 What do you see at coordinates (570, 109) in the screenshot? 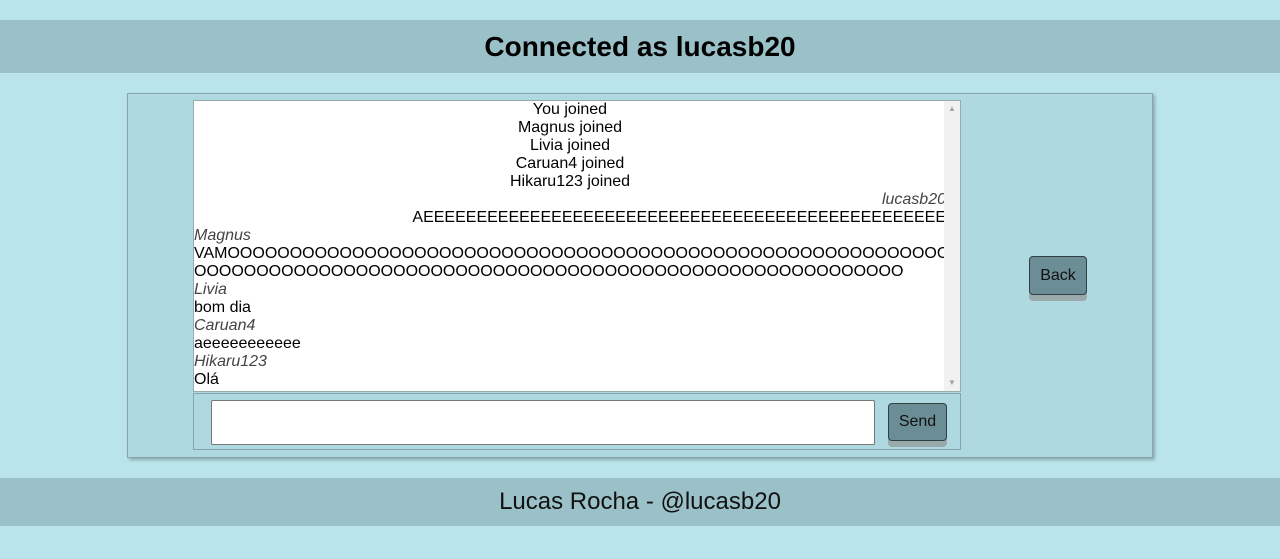
I see `system-message: You joined` at bounding box center [570, 109].